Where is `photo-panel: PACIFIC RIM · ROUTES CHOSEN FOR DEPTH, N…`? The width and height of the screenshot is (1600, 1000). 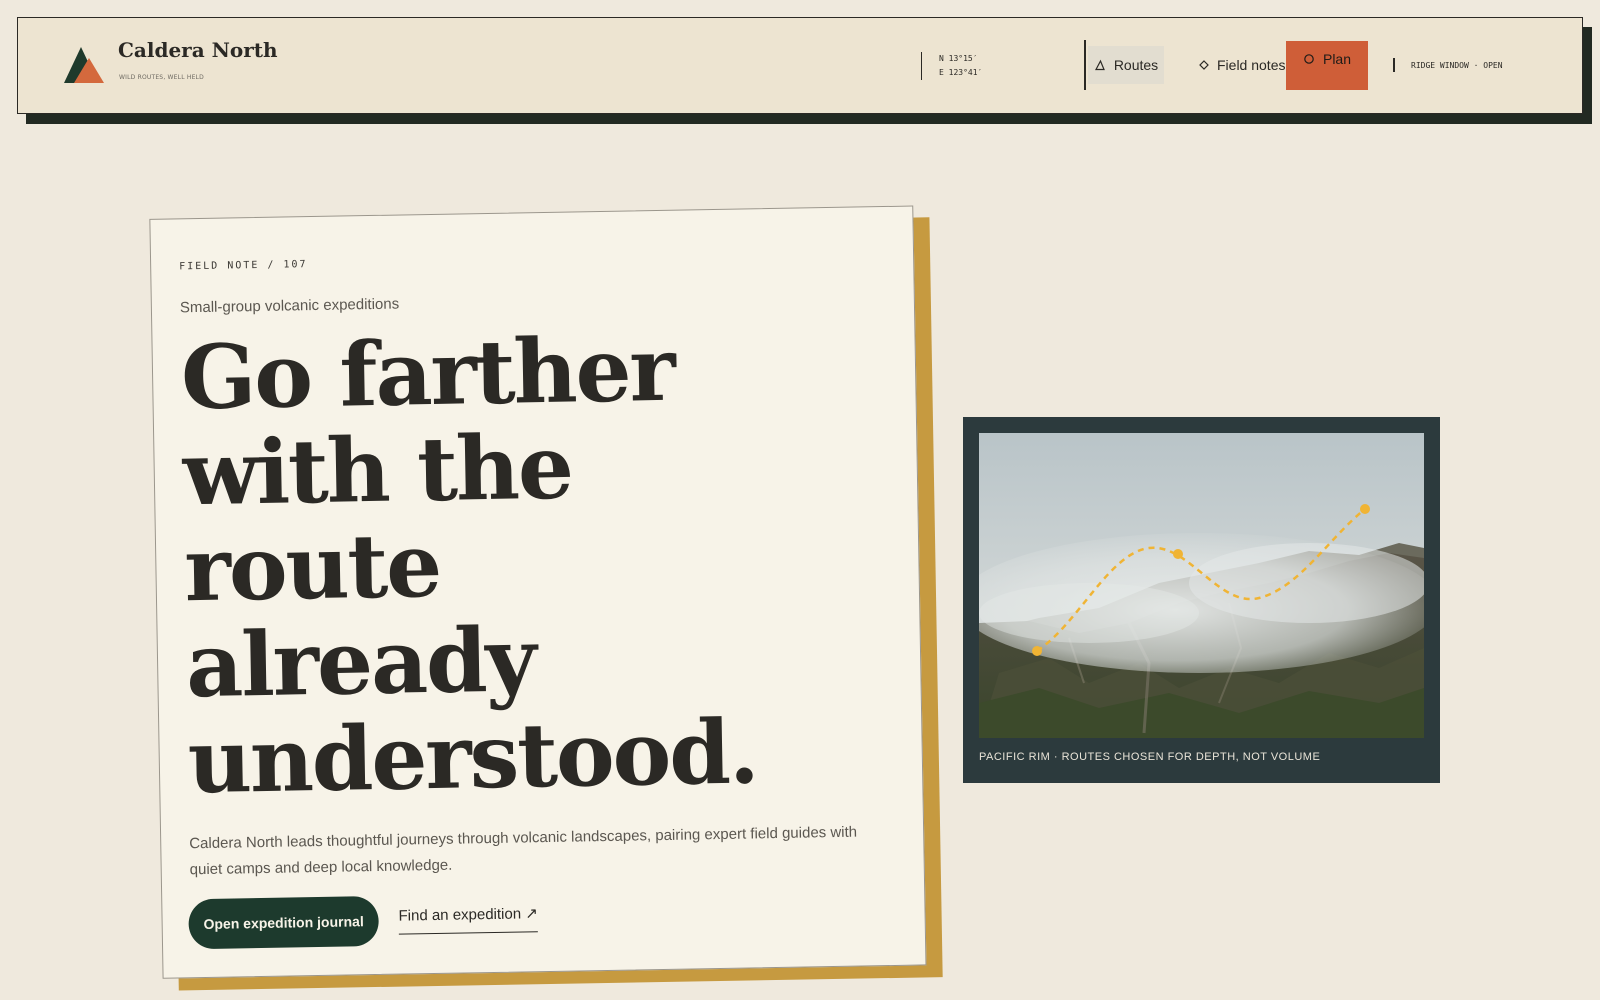 photo-panel: PACIFIC RIM · ROUTES CHOSEN FOR DEPTH, N… is located at coordinates (1201, 600).